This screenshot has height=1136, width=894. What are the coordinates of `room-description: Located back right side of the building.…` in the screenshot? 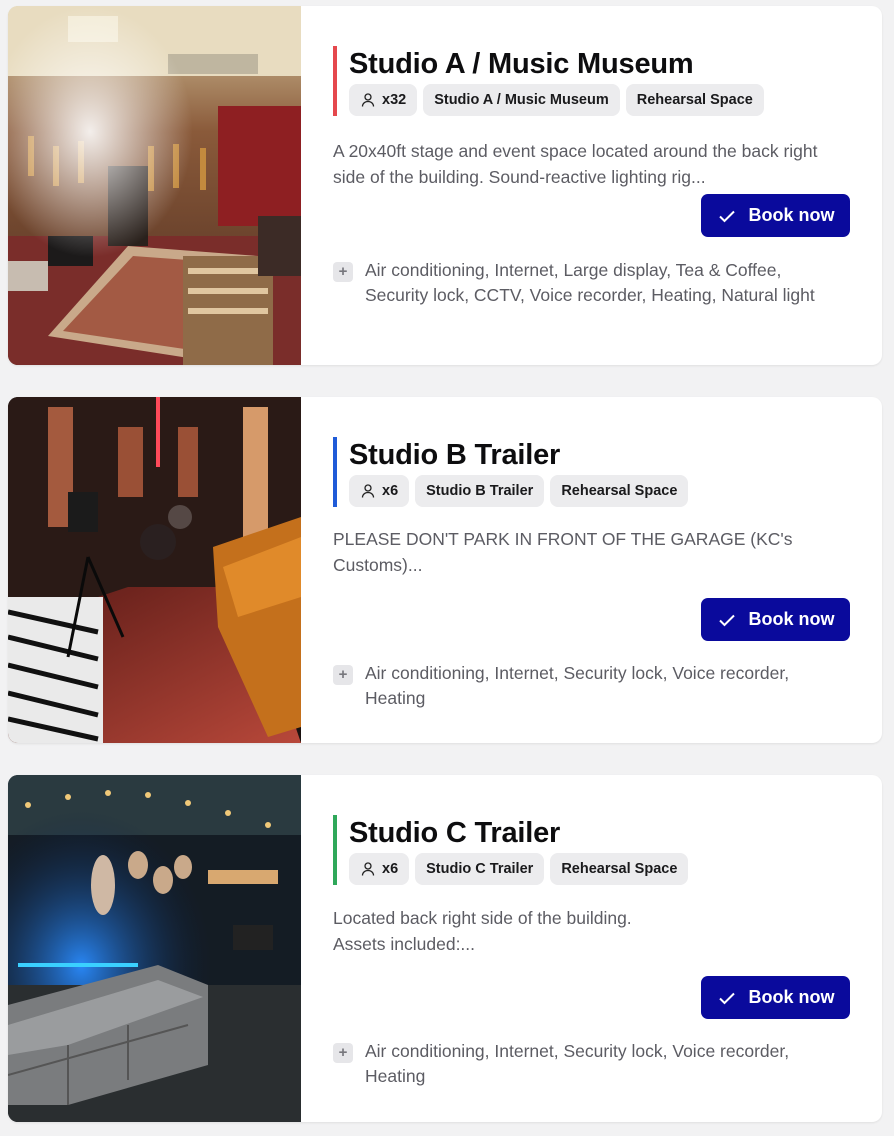 It's located at (482, 931).